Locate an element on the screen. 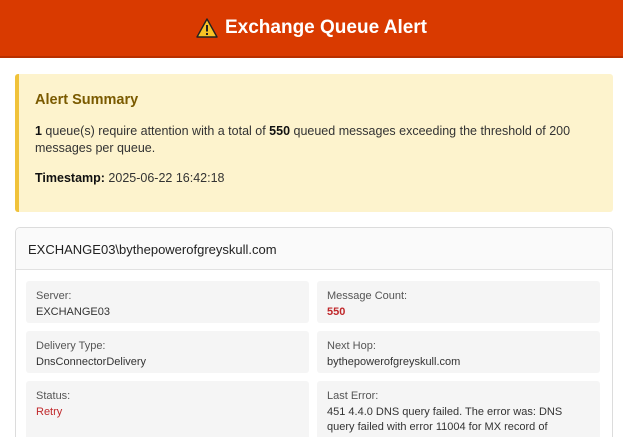 Image resolution: width=623 pixels, height=437 pixels. field-value: 550 is located at coordinates (336, 312).